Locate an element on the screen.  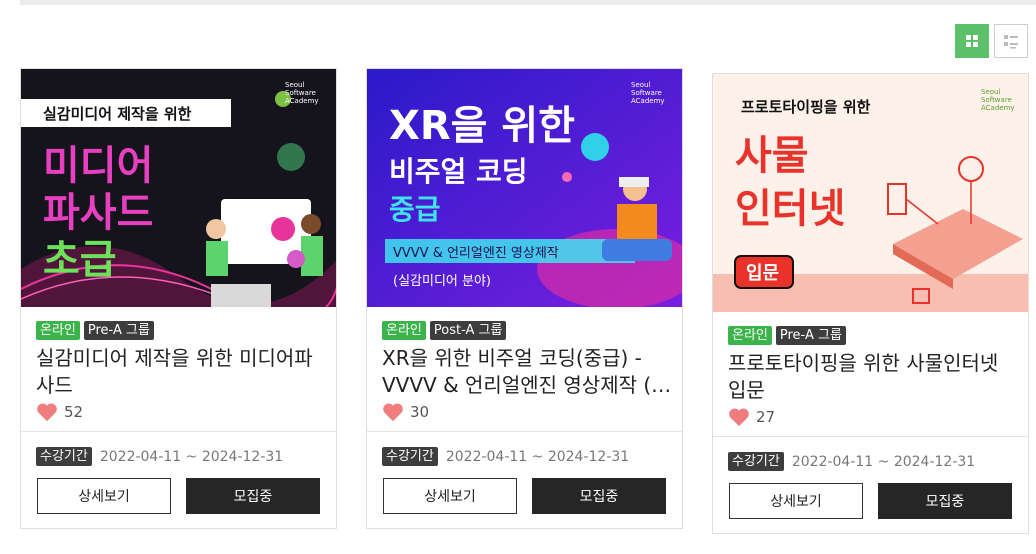
thumb-big-line: 인터넷 is located at coordinates (790, 209).